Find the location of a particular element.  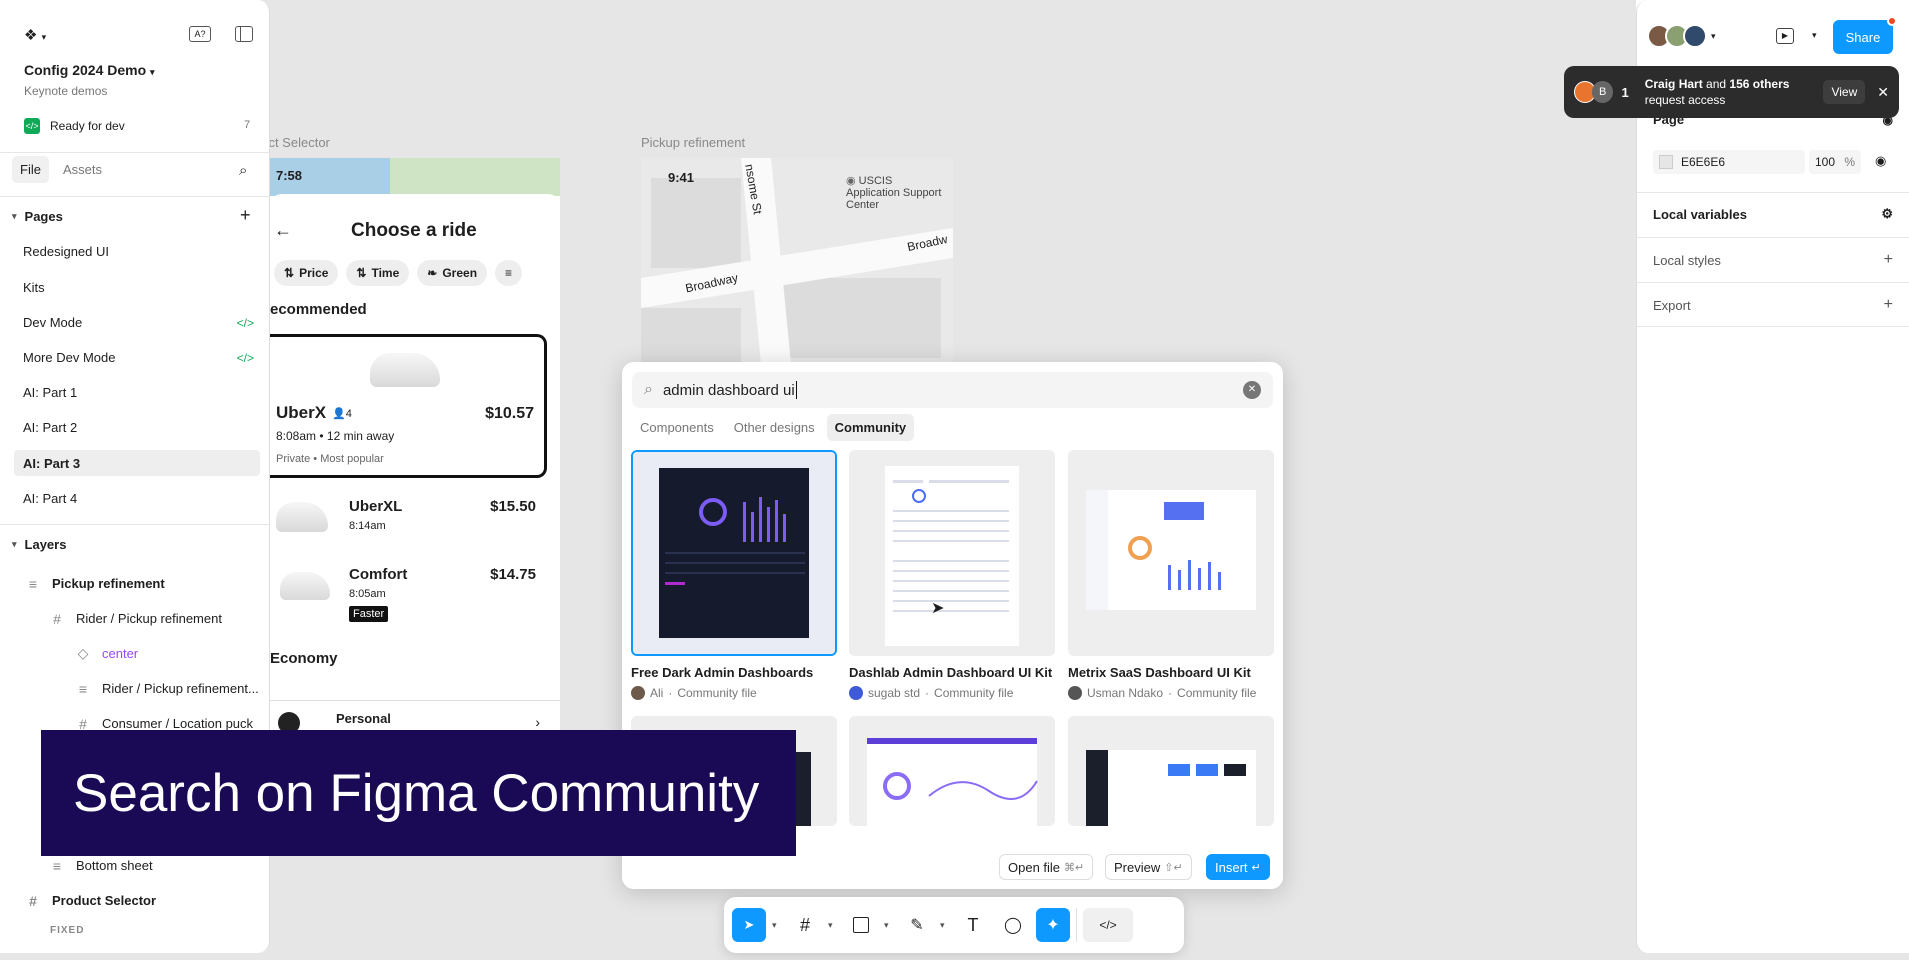

text-tool-icon: T is located at coordinates (973, 925).